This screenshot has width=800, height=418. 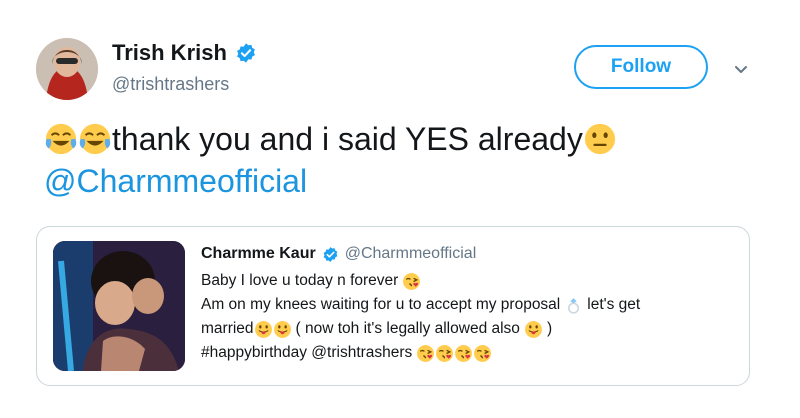 I want to click on author-handle: @trishtrashers, so click(x=170, y=84).